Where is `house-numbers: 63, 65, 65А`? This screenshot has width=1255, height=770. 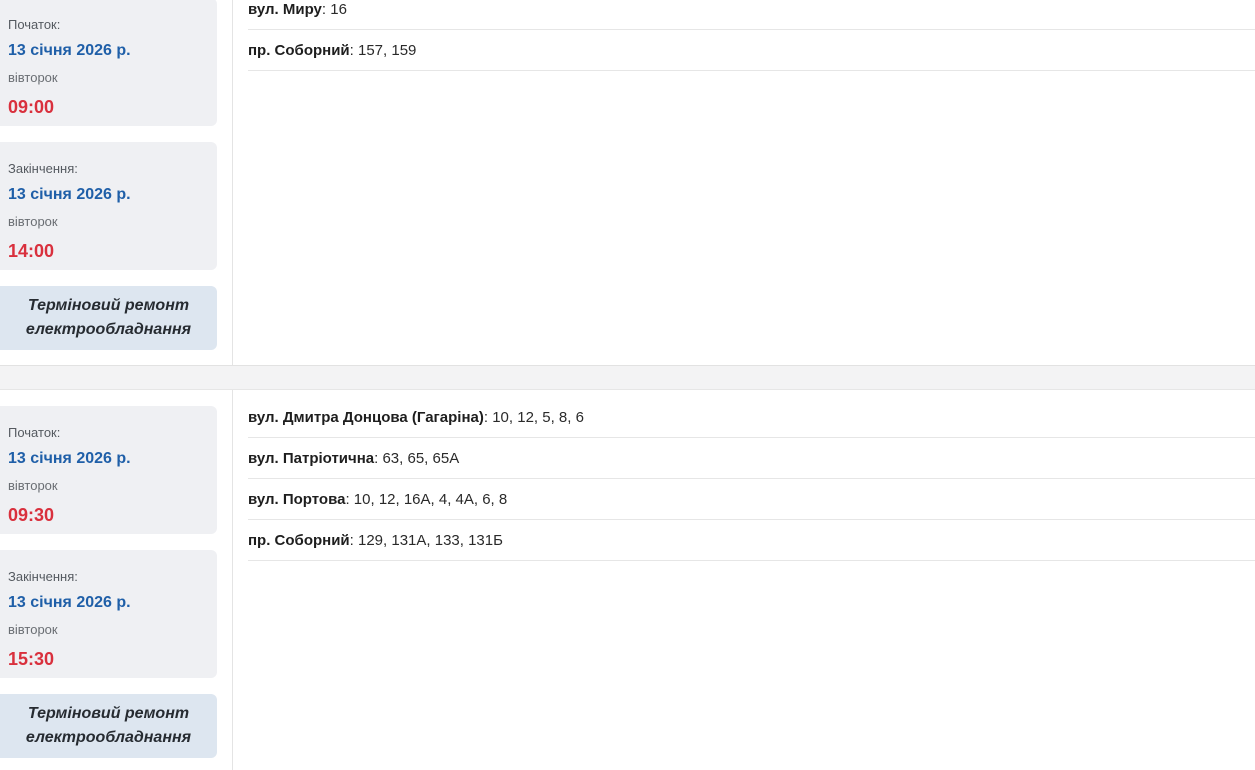
house-numbers: 63, 65, 65А is located at coordinates (421, 458).